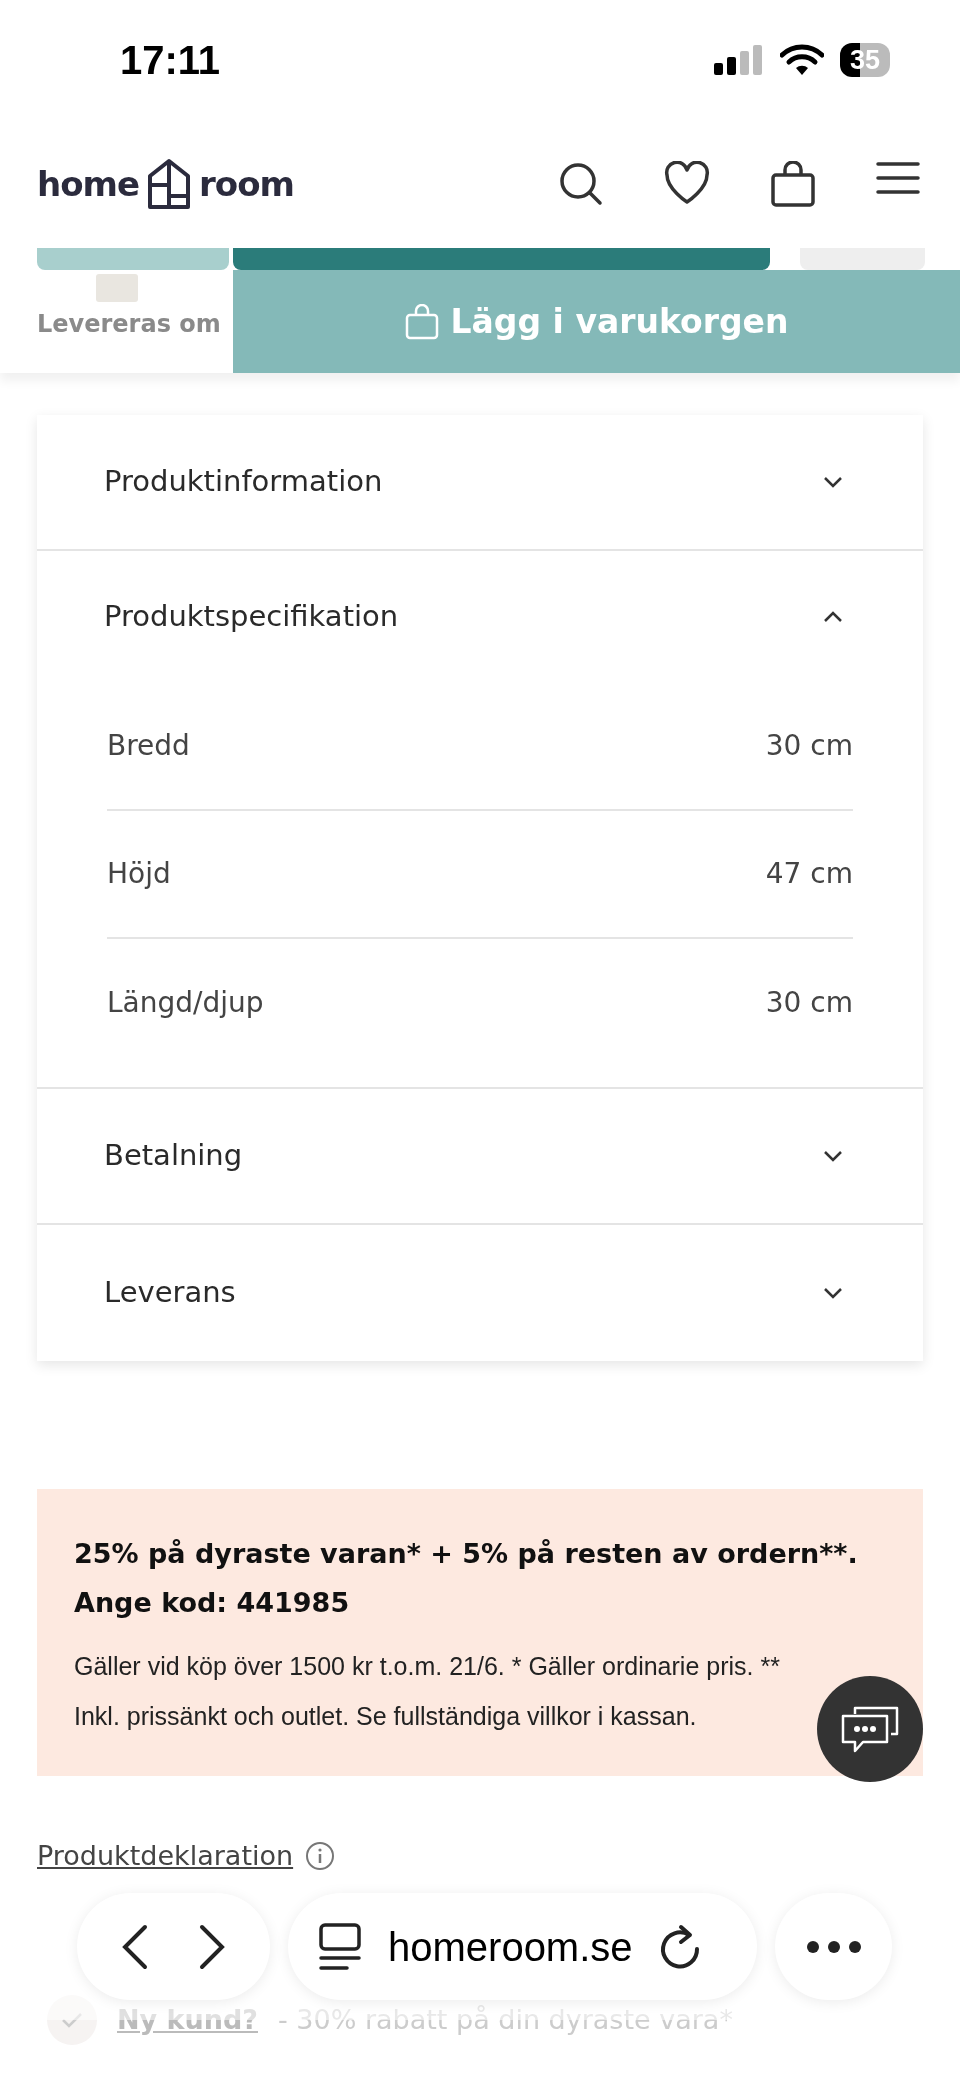 The width and height of the screenshot is (960, 2077). Describe the element at coordinates (480, 1293) in the screenshot. I see `accordion-header: Leverans` at that location.